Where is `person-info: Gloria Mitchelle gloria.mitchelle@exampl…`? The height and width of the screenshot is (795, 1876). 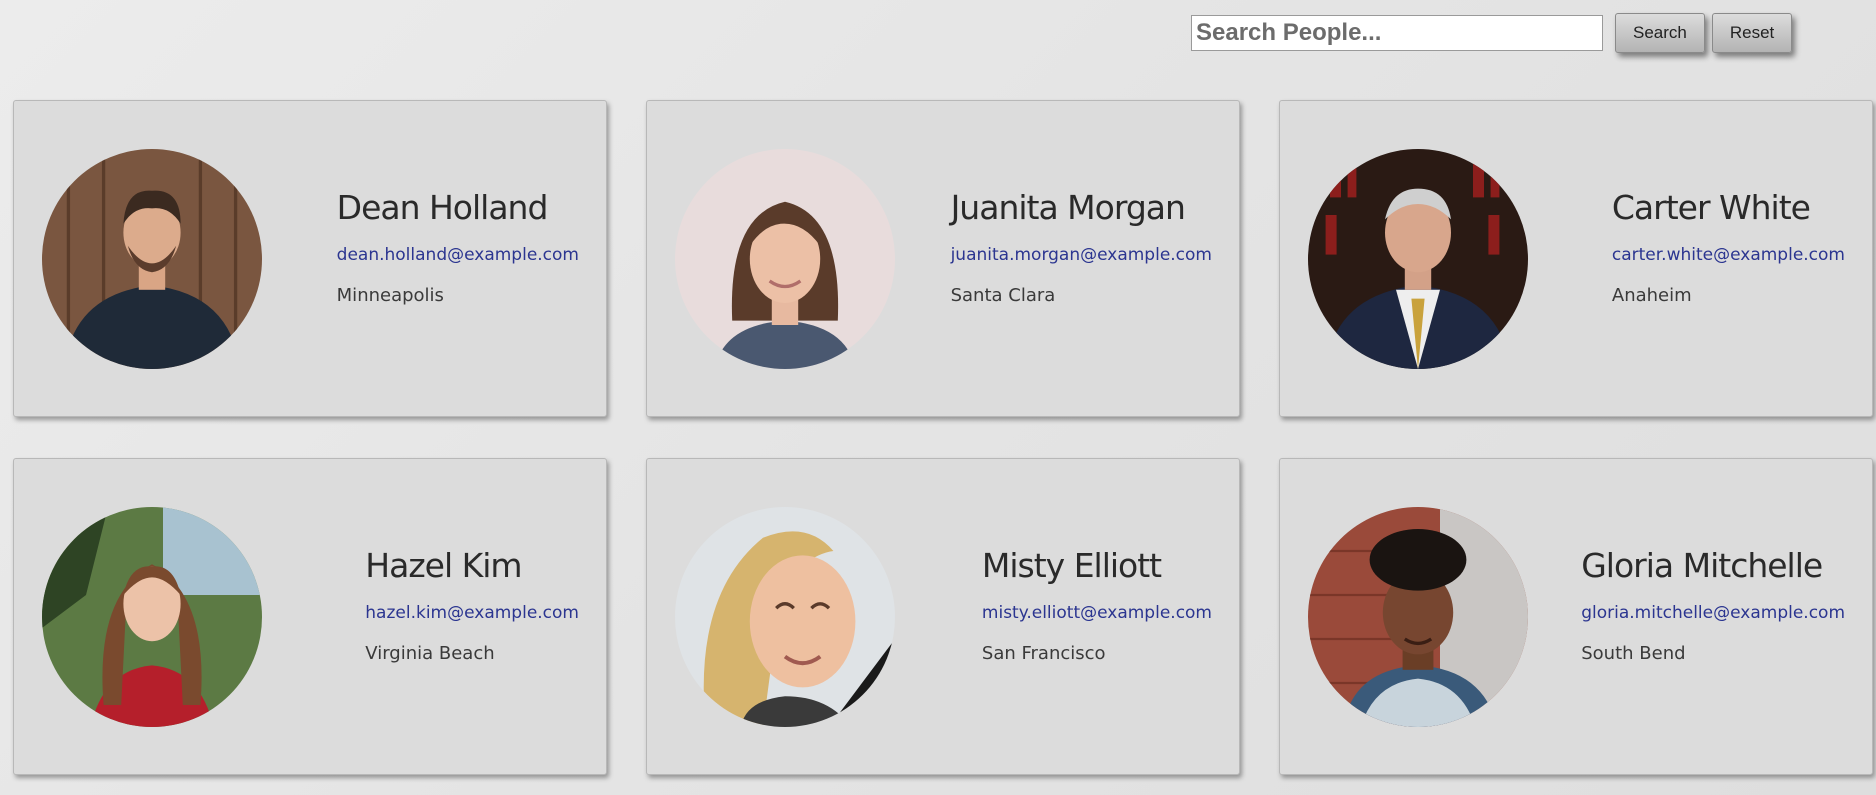
person-info: Gloria Mitchelle gloria.mitchelle@exampl… is located at coordinates (1726, 605).